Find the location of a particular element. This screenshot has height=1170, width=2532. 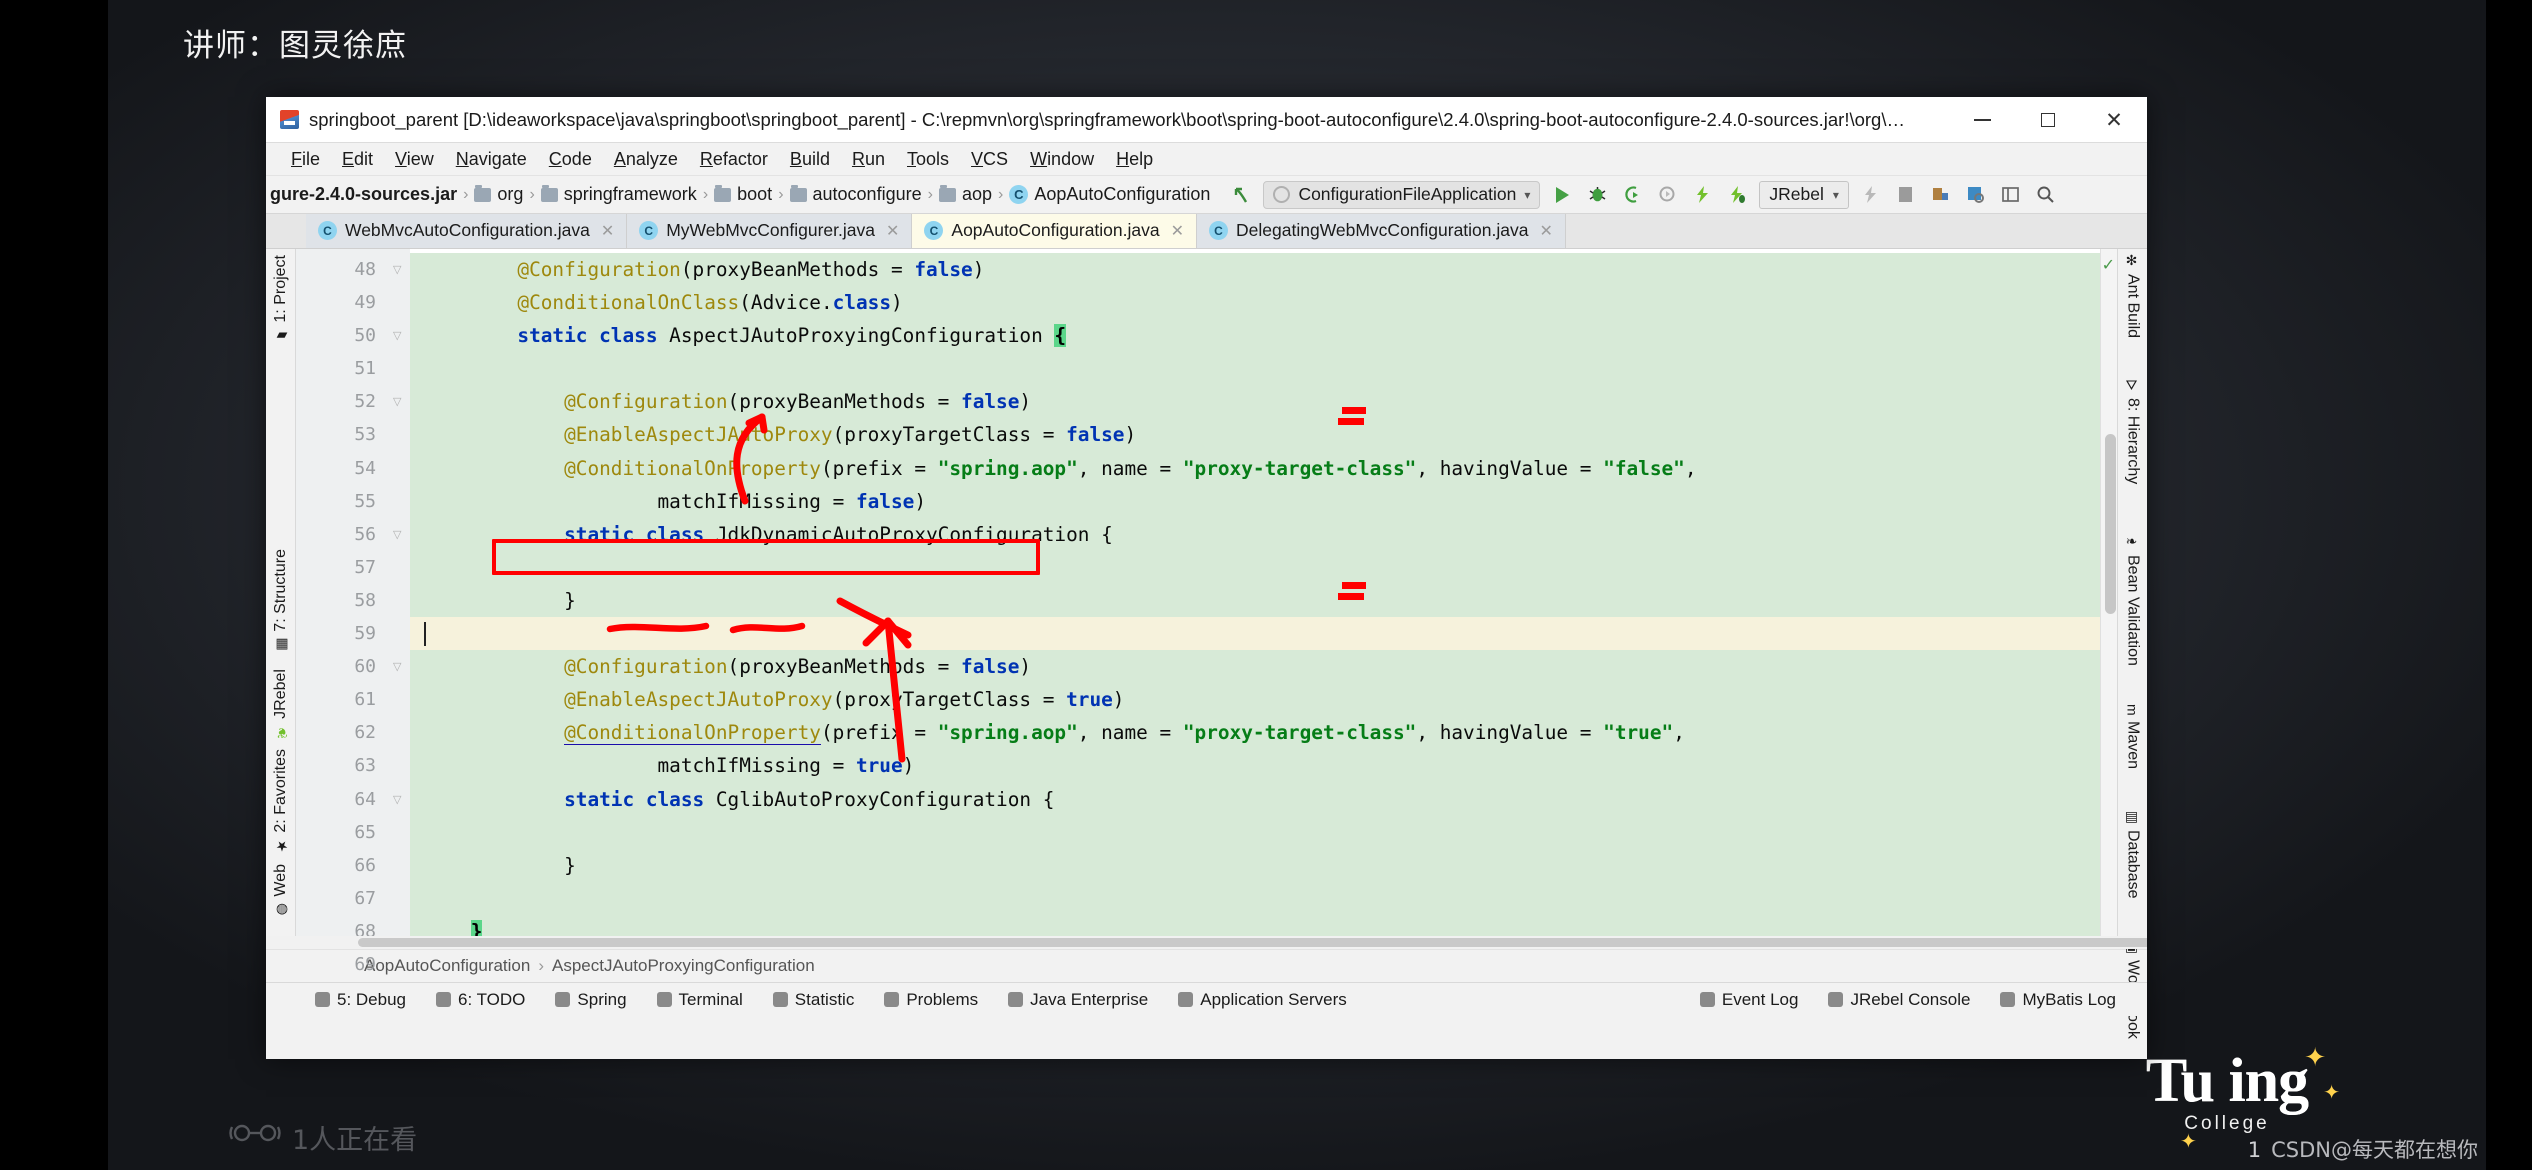

sidebar-item-hierarchy: ⛛ 8: Hierarchy is located at coordinates (2133, 431).